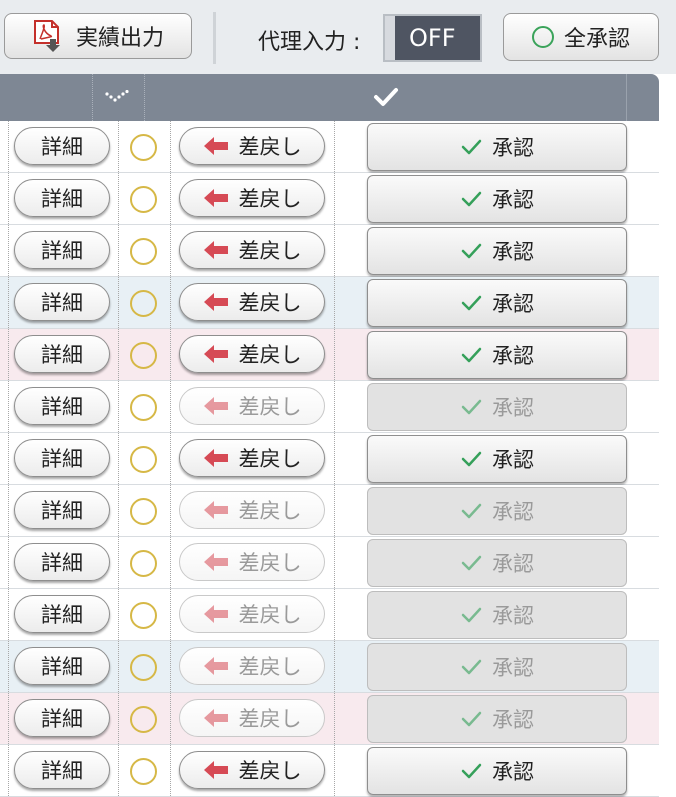 The height and width of the screenshot is (797, 676). What do you see at coordinates (338, 37) in the screenshot?
I see `toolbar: 実績出力 代理入力 : OFF 全承認` at bounding box center [338, 37].